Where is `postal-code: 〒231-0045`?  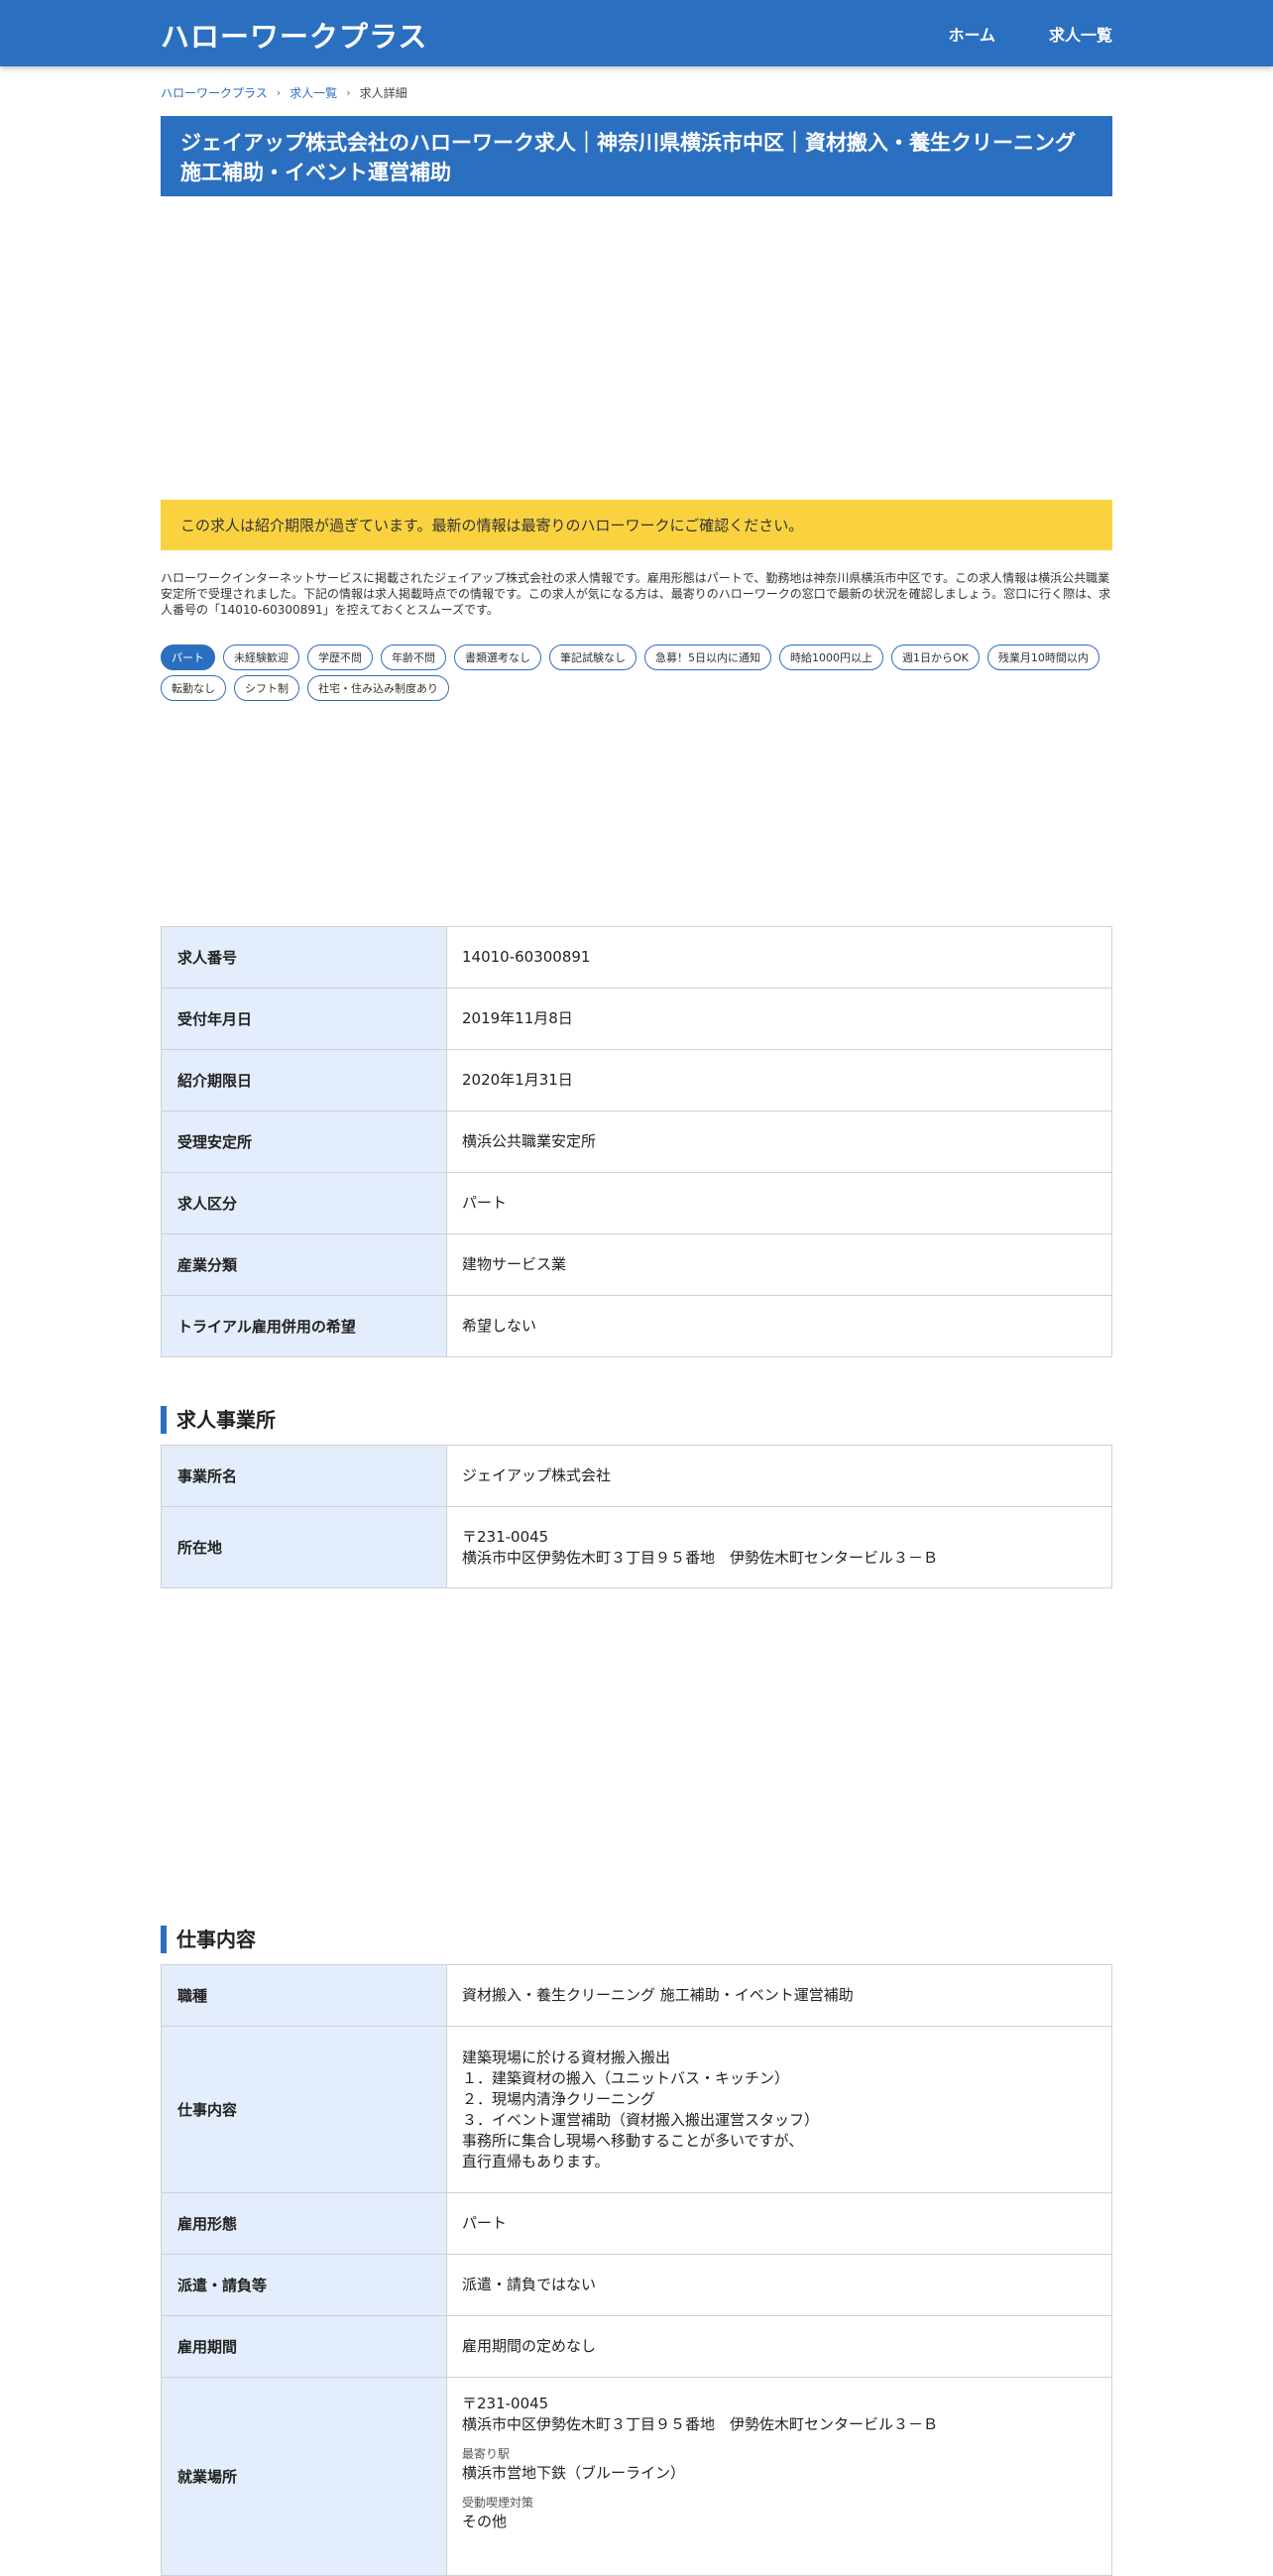 postal-code: 〒231-0045 is located at coordinates (505, 1536).